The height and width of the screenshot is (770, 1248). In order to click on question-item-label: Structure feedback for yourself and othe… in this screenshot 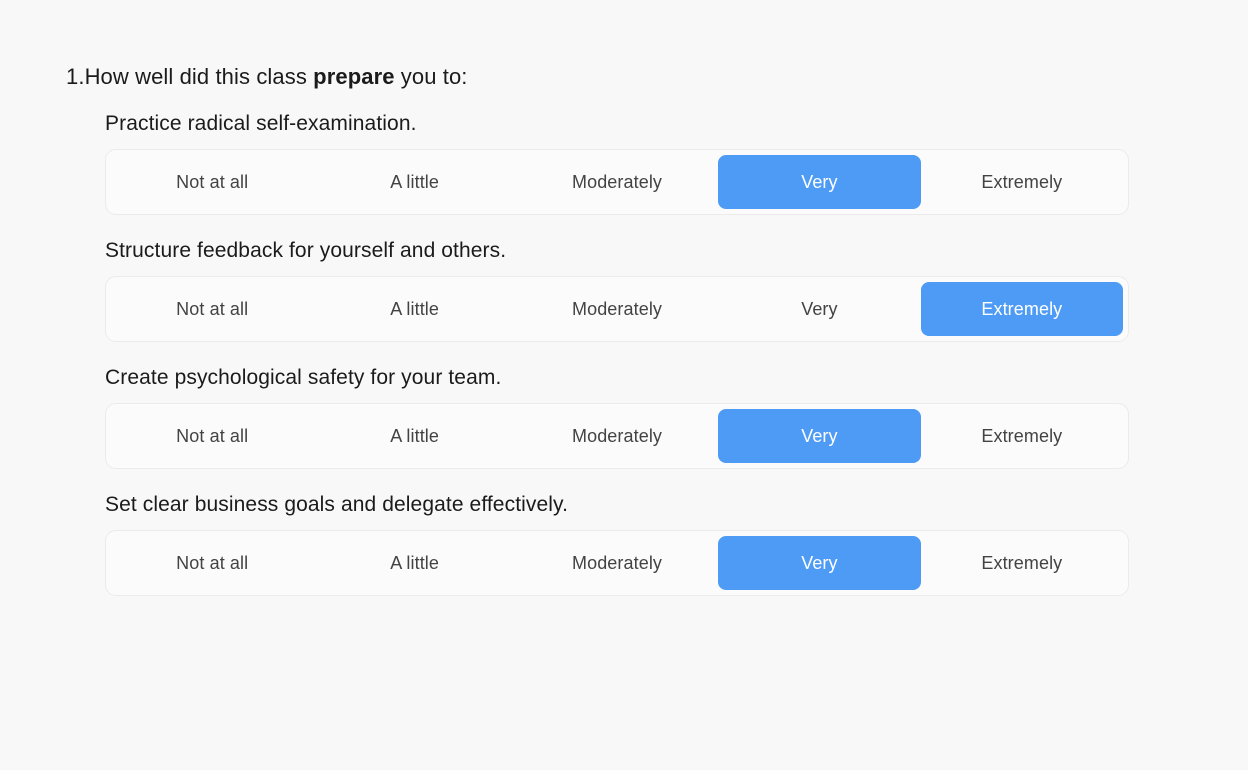, I will do `click(306, 250)`.